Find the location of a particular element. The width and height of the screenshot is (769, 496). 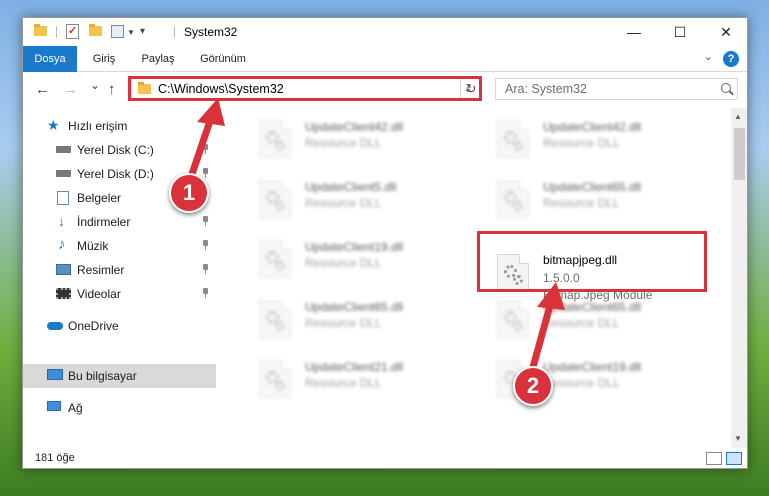

vertical-scrollbar: ▲ ▼ is located at coordinates (739, 278).